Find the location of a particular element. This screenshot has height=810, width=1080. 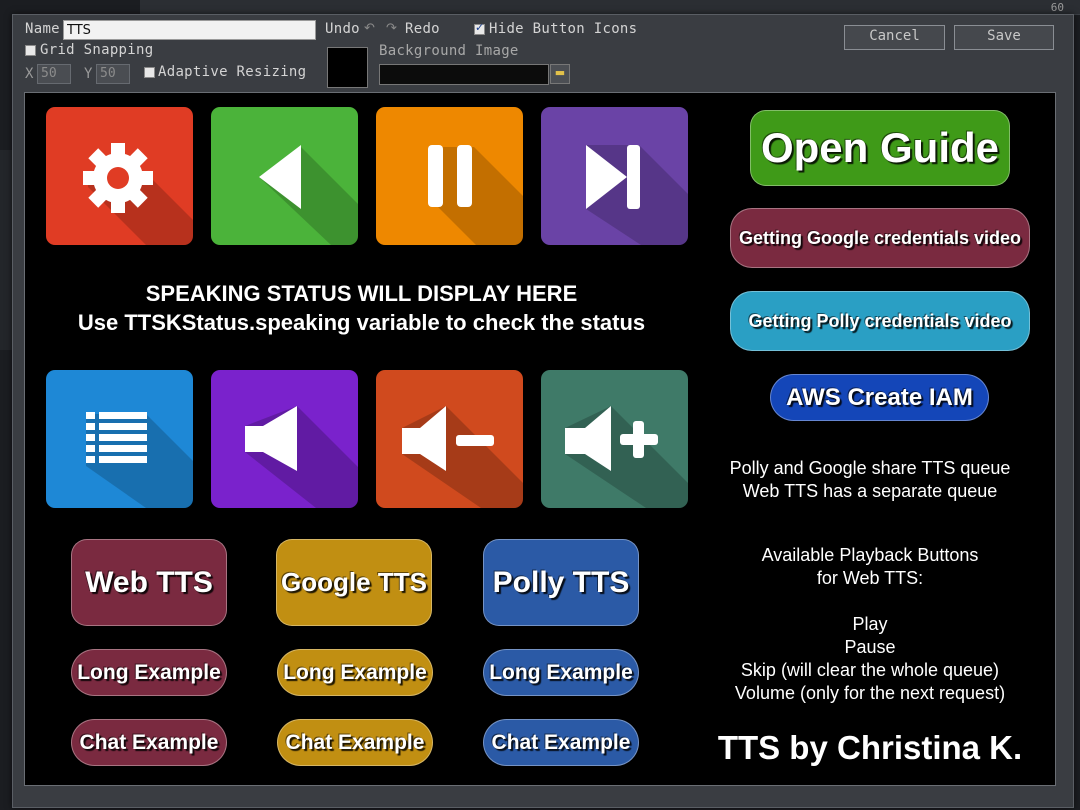

web-long-example-button: Long Example is located at coordinates (149, 672).